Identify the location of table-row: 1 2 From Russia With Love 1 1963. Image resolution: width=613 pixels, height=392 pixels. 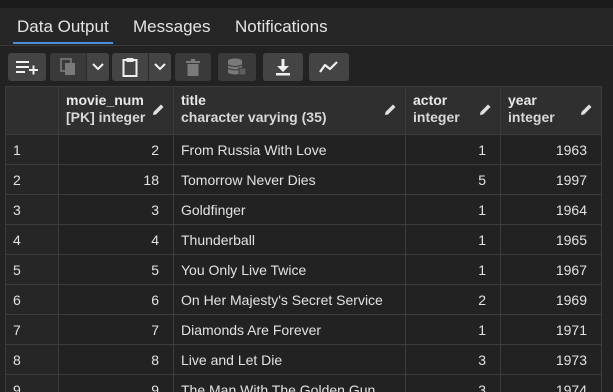
(303, 149).